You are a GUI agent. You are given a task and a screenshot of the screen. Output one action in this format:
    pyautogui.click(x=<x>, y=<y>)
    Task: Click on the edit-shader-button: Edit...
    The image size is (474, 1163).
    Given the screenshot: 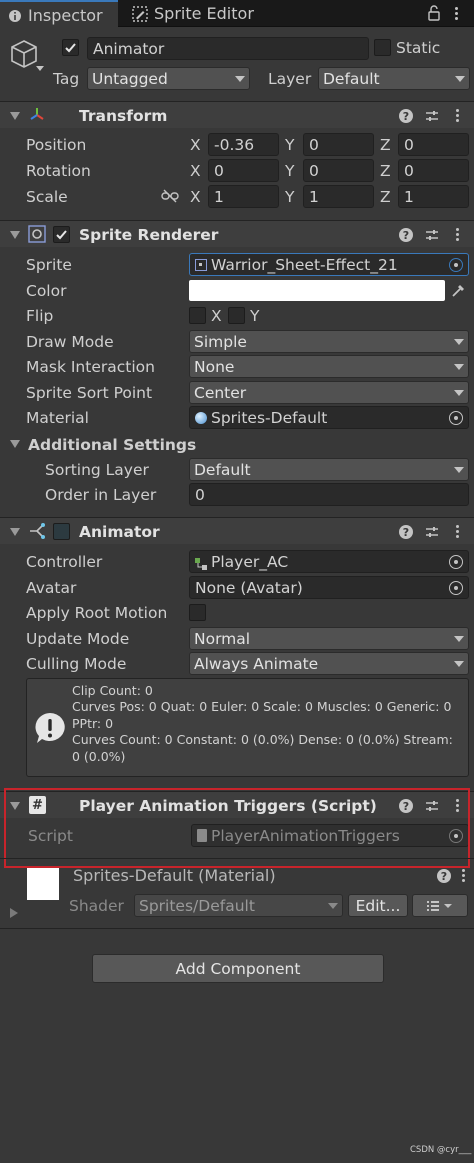 What is the action you would take?
    pyautogui.click(x=378, y=905)
    